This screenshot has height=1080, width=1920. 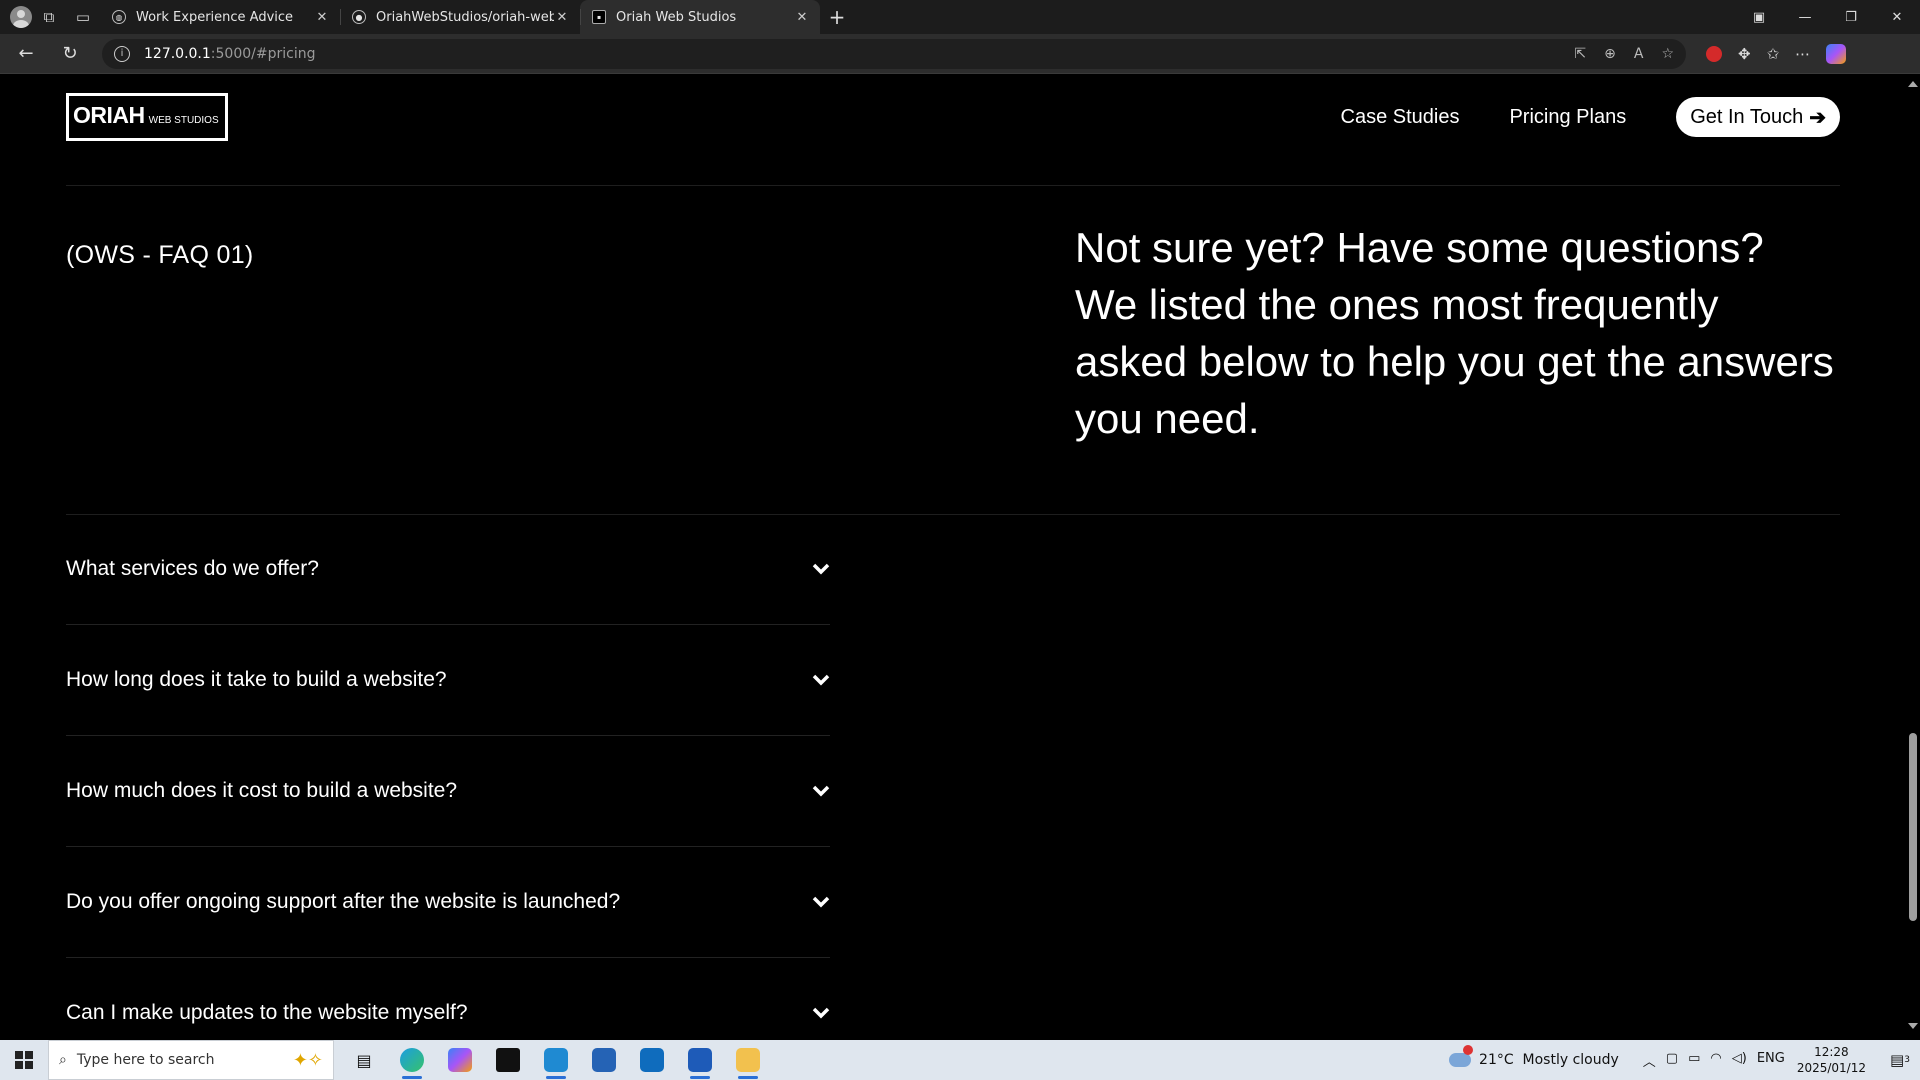 I want to click on weather-temp: 21°C, so click(x=1496, y=1060).